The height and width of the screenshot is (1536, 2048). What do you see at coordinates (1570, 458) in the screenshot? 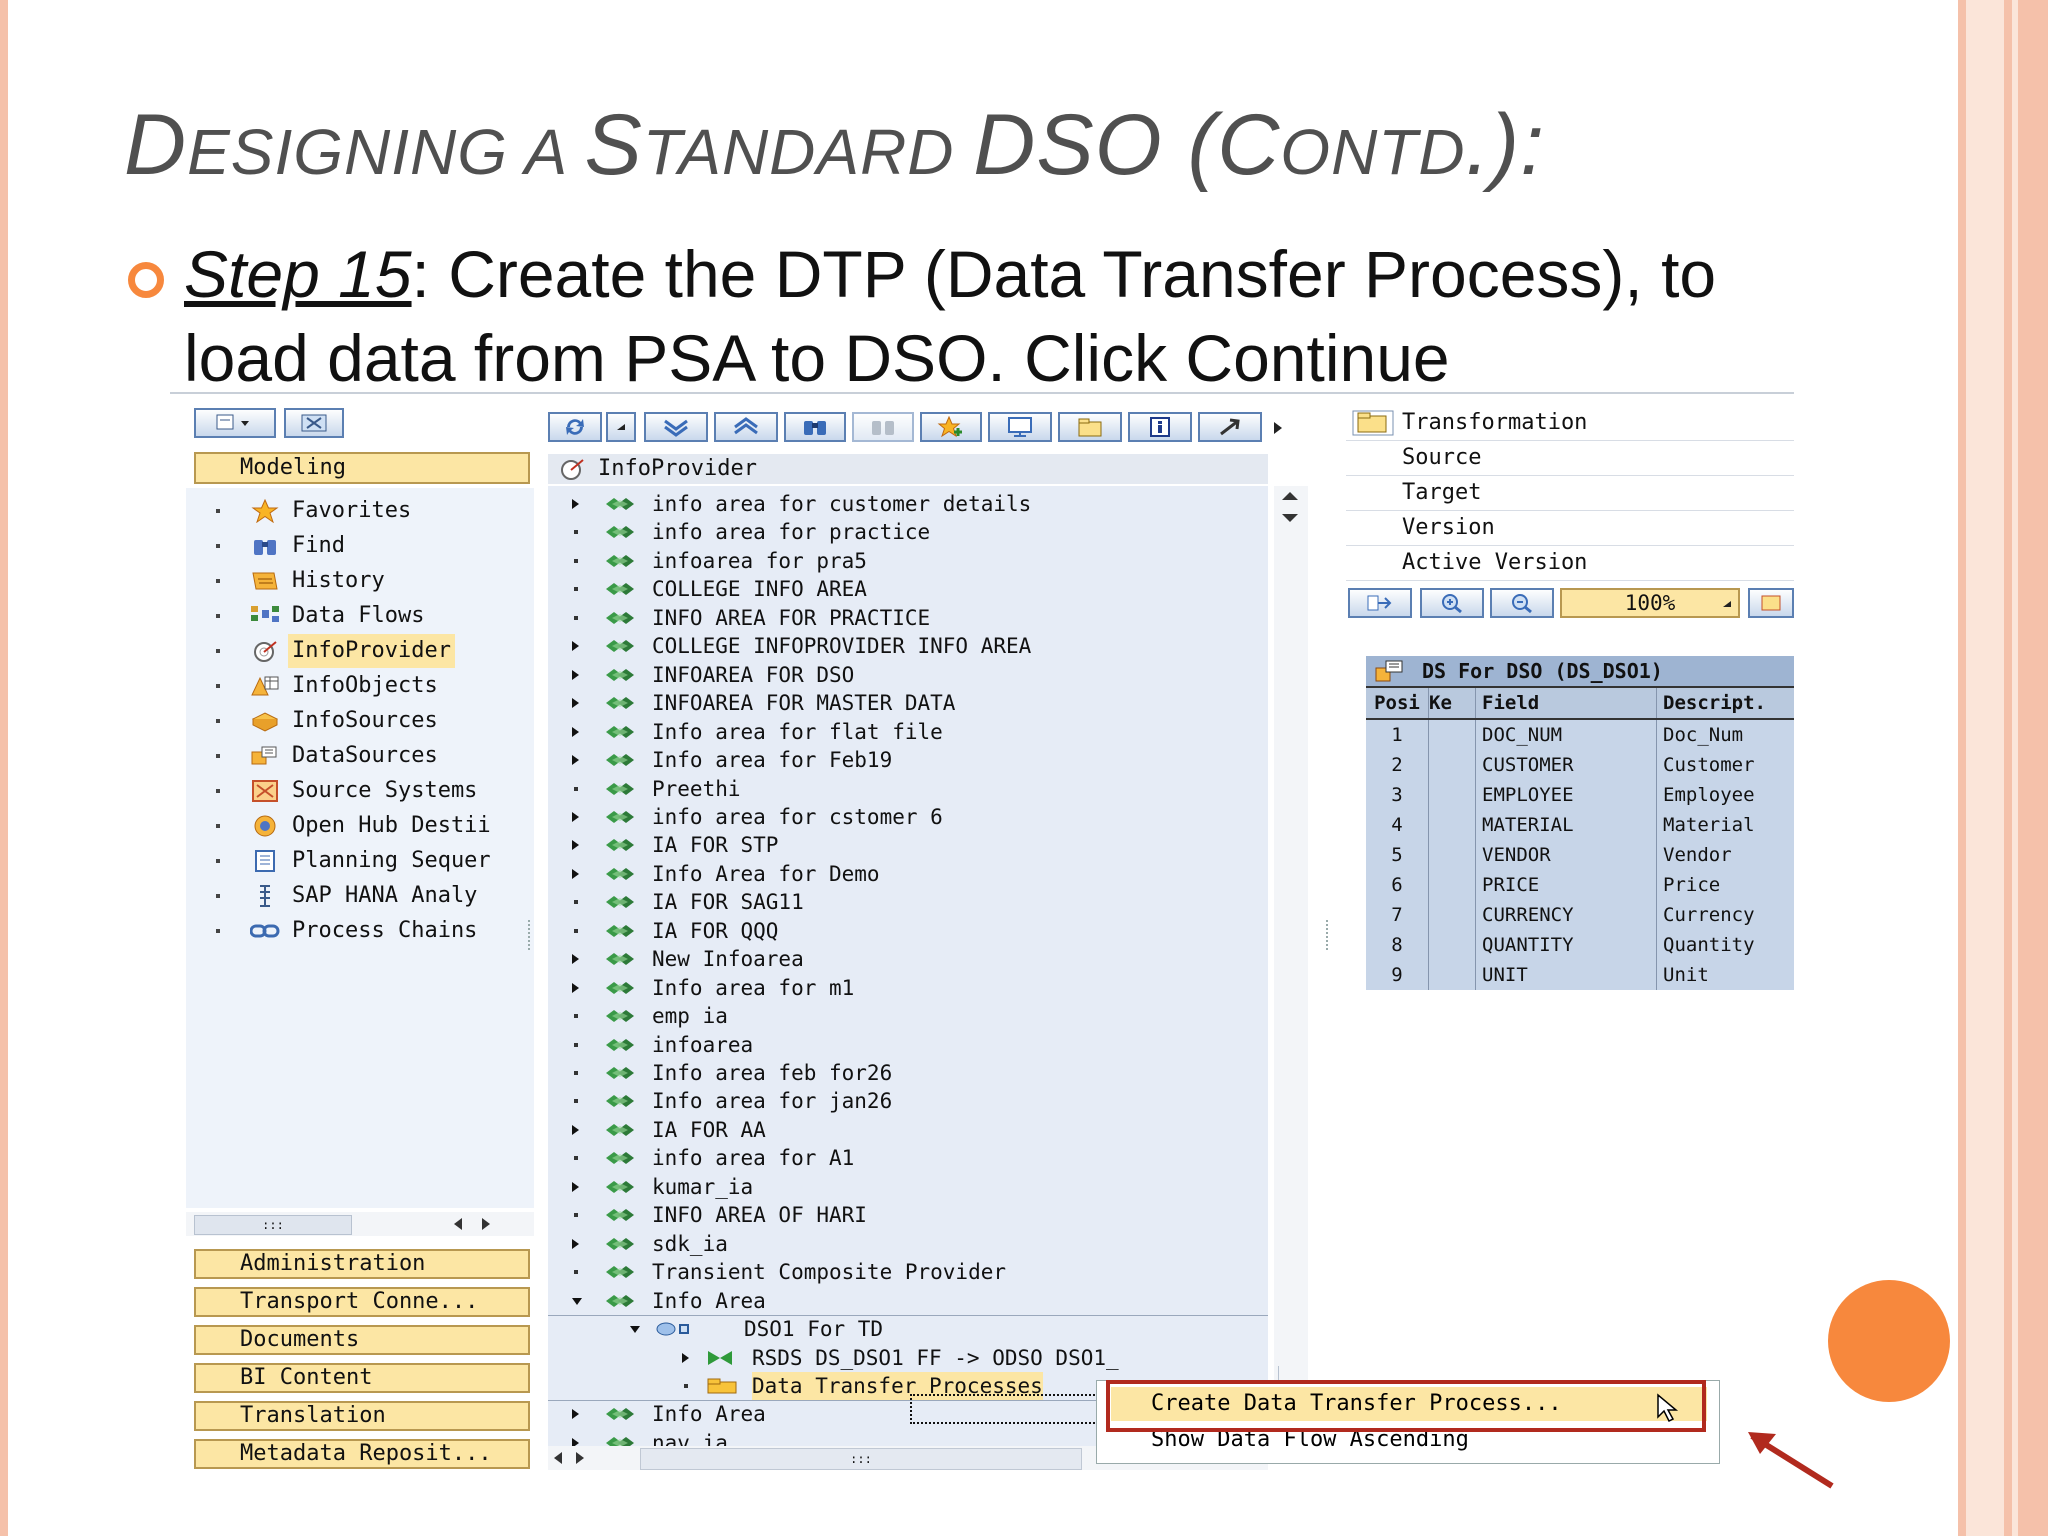
I see `source-row: Source` at bounding box center [1570, 458].